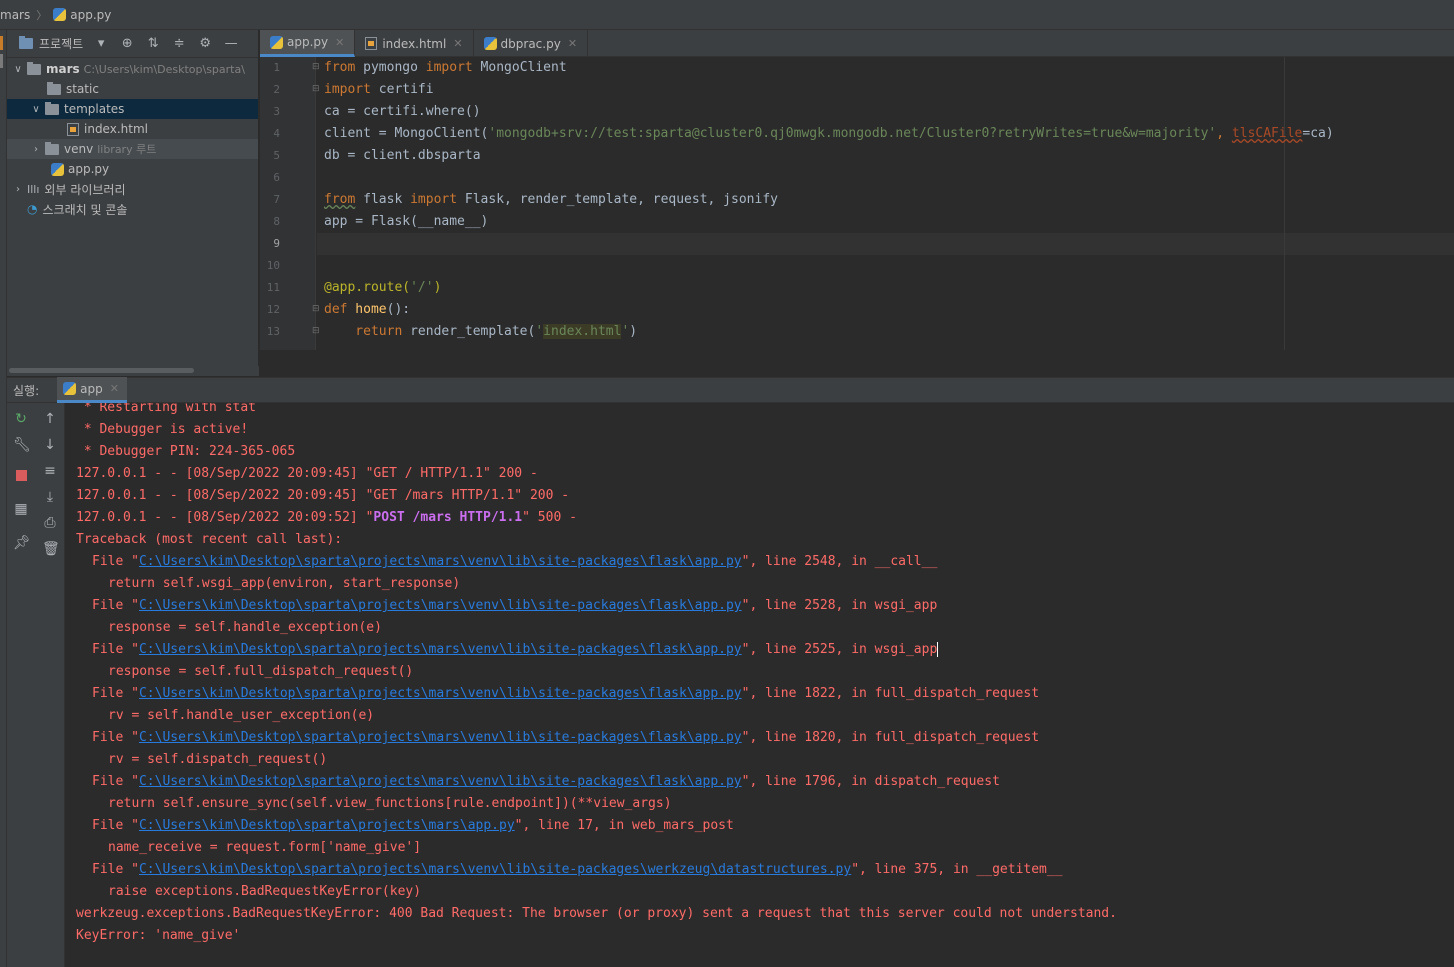 This screenshot has width=1454, height=967. Describe the element at coordinates (21, 477) in the screenshot. I see `stop-icon` at that location.